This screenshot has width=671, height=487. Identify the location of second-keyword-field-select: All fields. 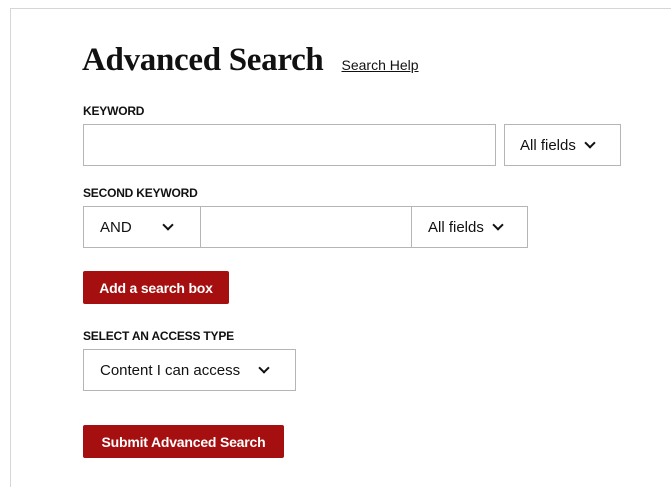
(469, 227).